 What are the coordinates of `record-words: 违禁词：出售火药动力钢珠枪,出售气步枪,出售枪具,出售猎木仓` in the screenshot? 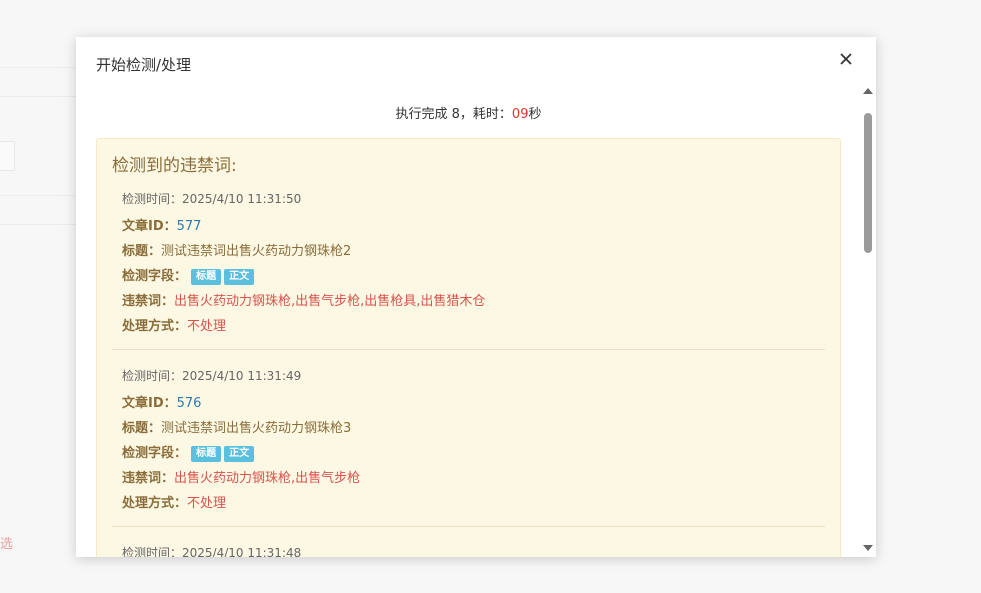 It's located at (468, 301).